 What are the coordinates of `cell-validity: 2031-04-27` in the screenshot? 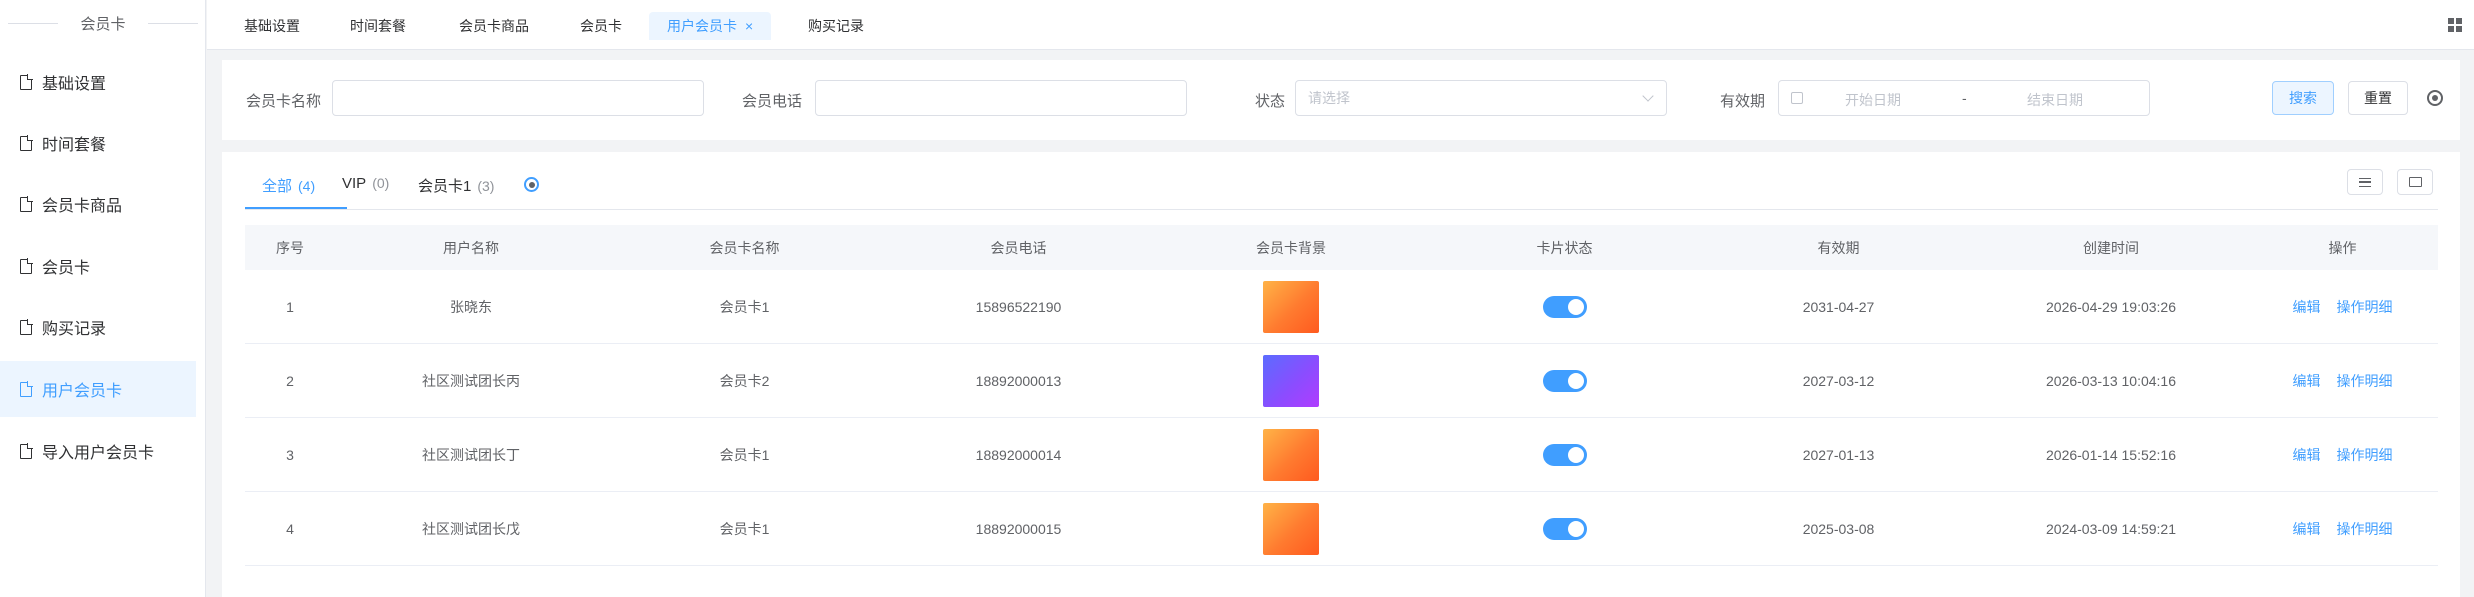 It's located at (1838, 306).